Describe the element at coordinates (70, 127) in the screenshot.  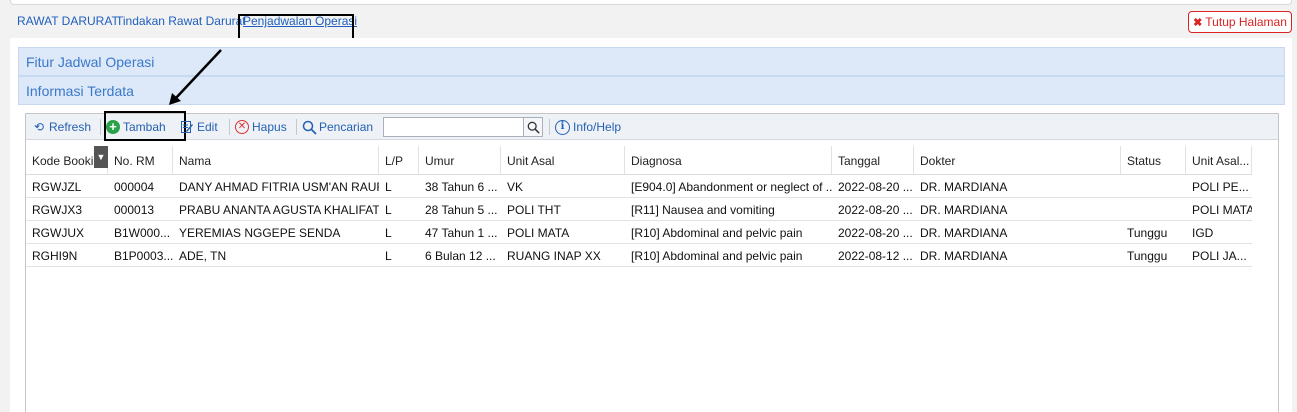
I see `refresh-label: Refresh` at that location.